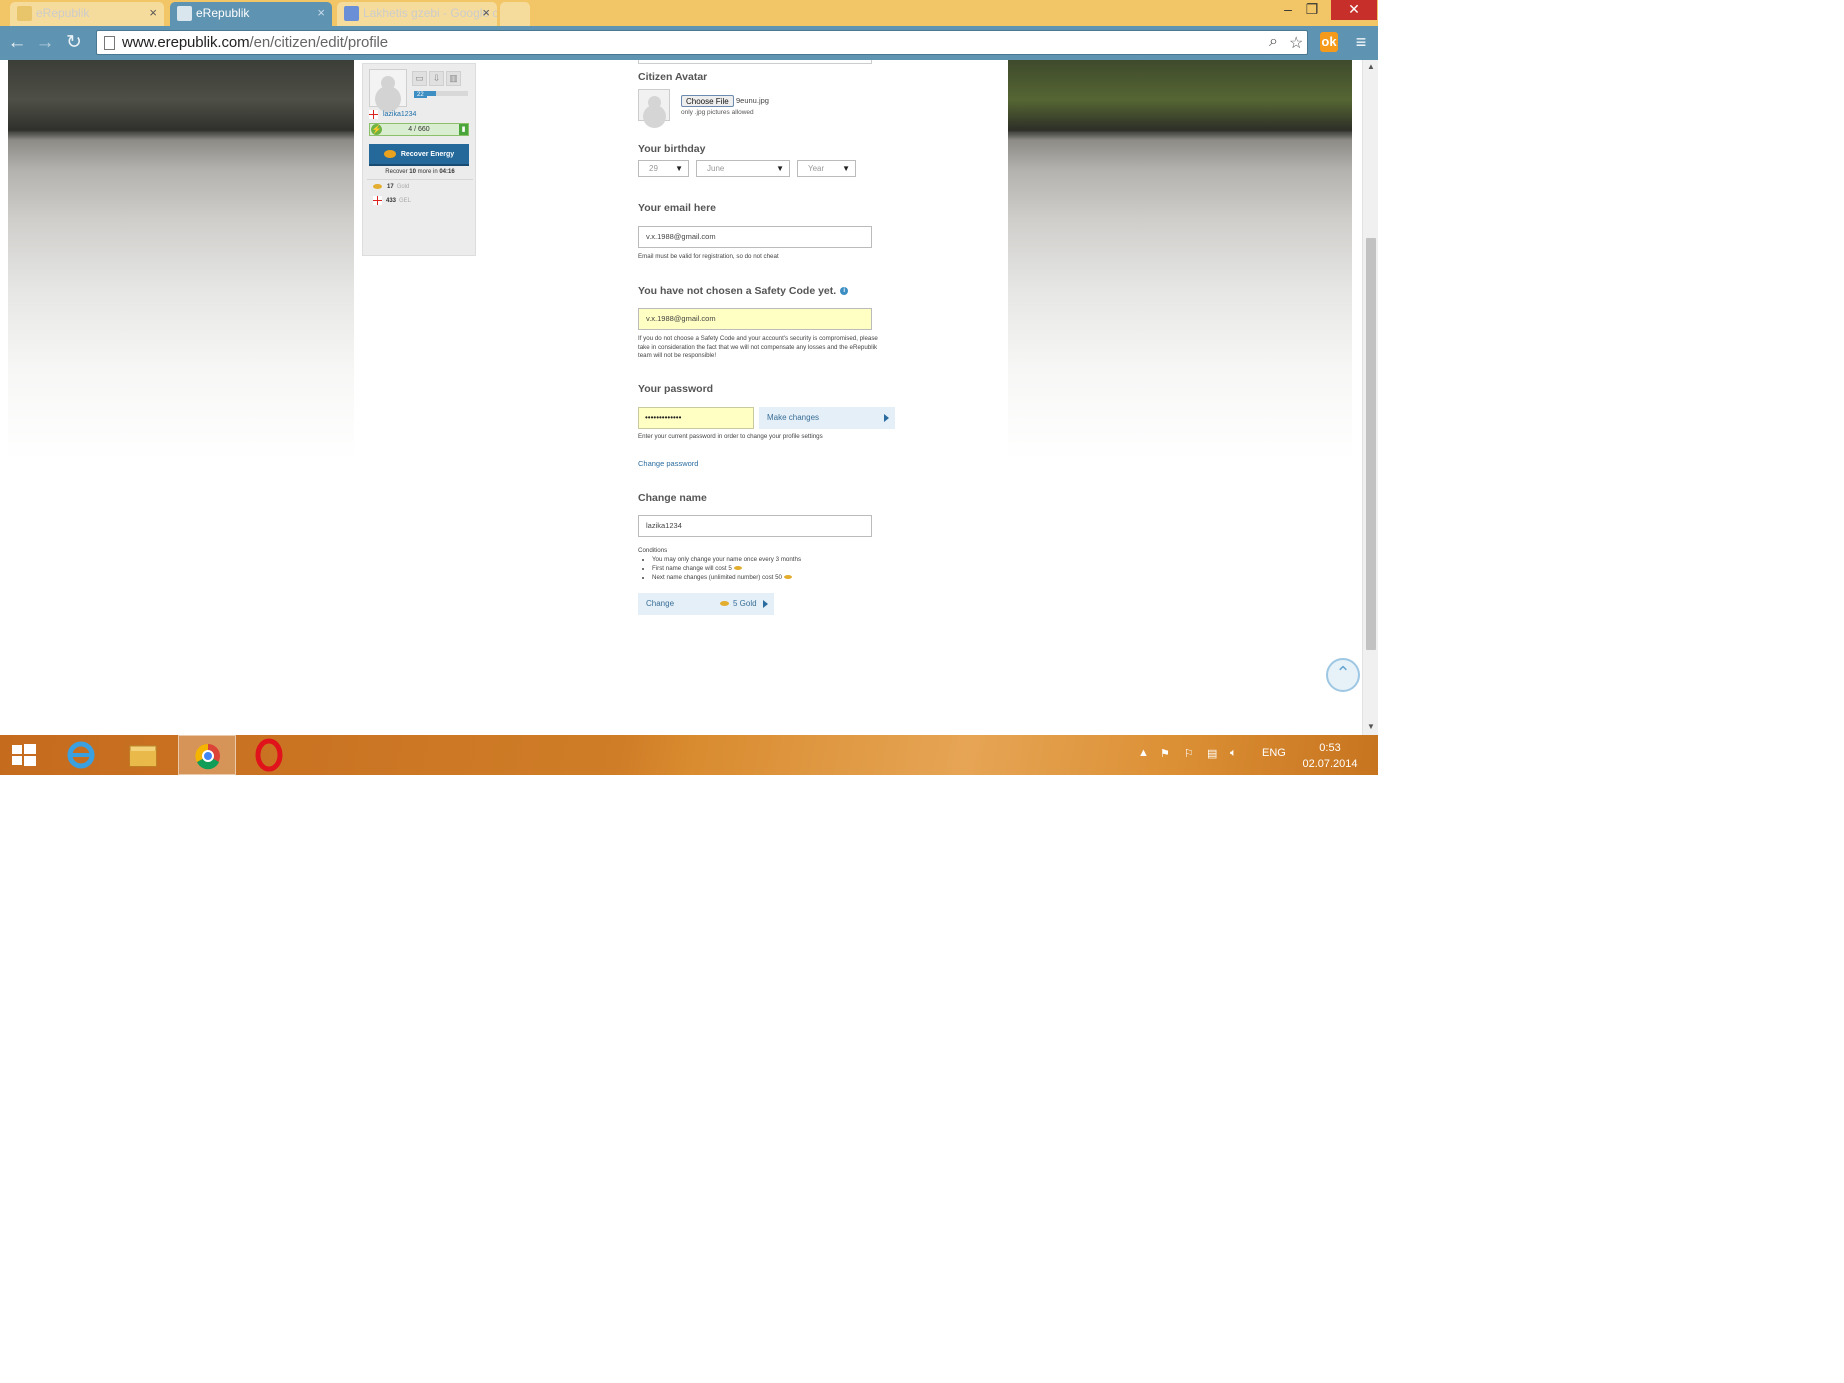 This screenshot has width=1844, height=1383. What do you see at coordinates (143, 755) in the screenshot?
I see `file-explorer-icon` at bounding box center [143, 755].